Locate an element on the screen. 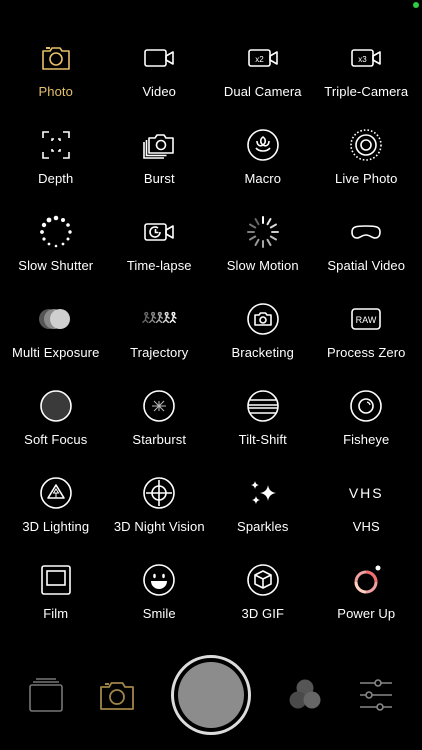 The width and height of the screenshot is (422, 750). mode-film: Film is located at coordinates (56, 595).